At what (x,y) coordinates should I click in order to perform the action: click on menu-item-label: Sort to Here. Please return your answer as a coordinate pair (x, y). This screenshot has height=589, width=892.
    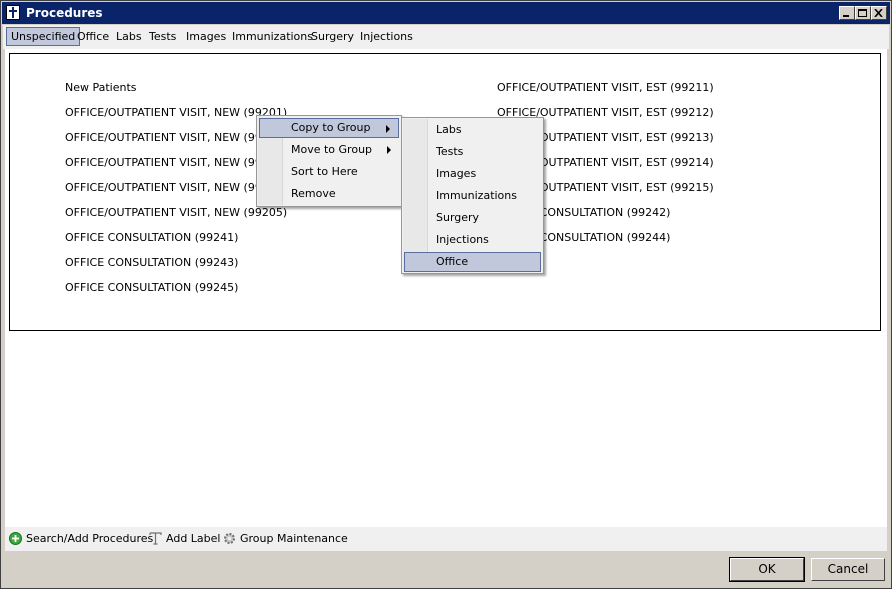
    Looking at the image, I should click on (324, 171).